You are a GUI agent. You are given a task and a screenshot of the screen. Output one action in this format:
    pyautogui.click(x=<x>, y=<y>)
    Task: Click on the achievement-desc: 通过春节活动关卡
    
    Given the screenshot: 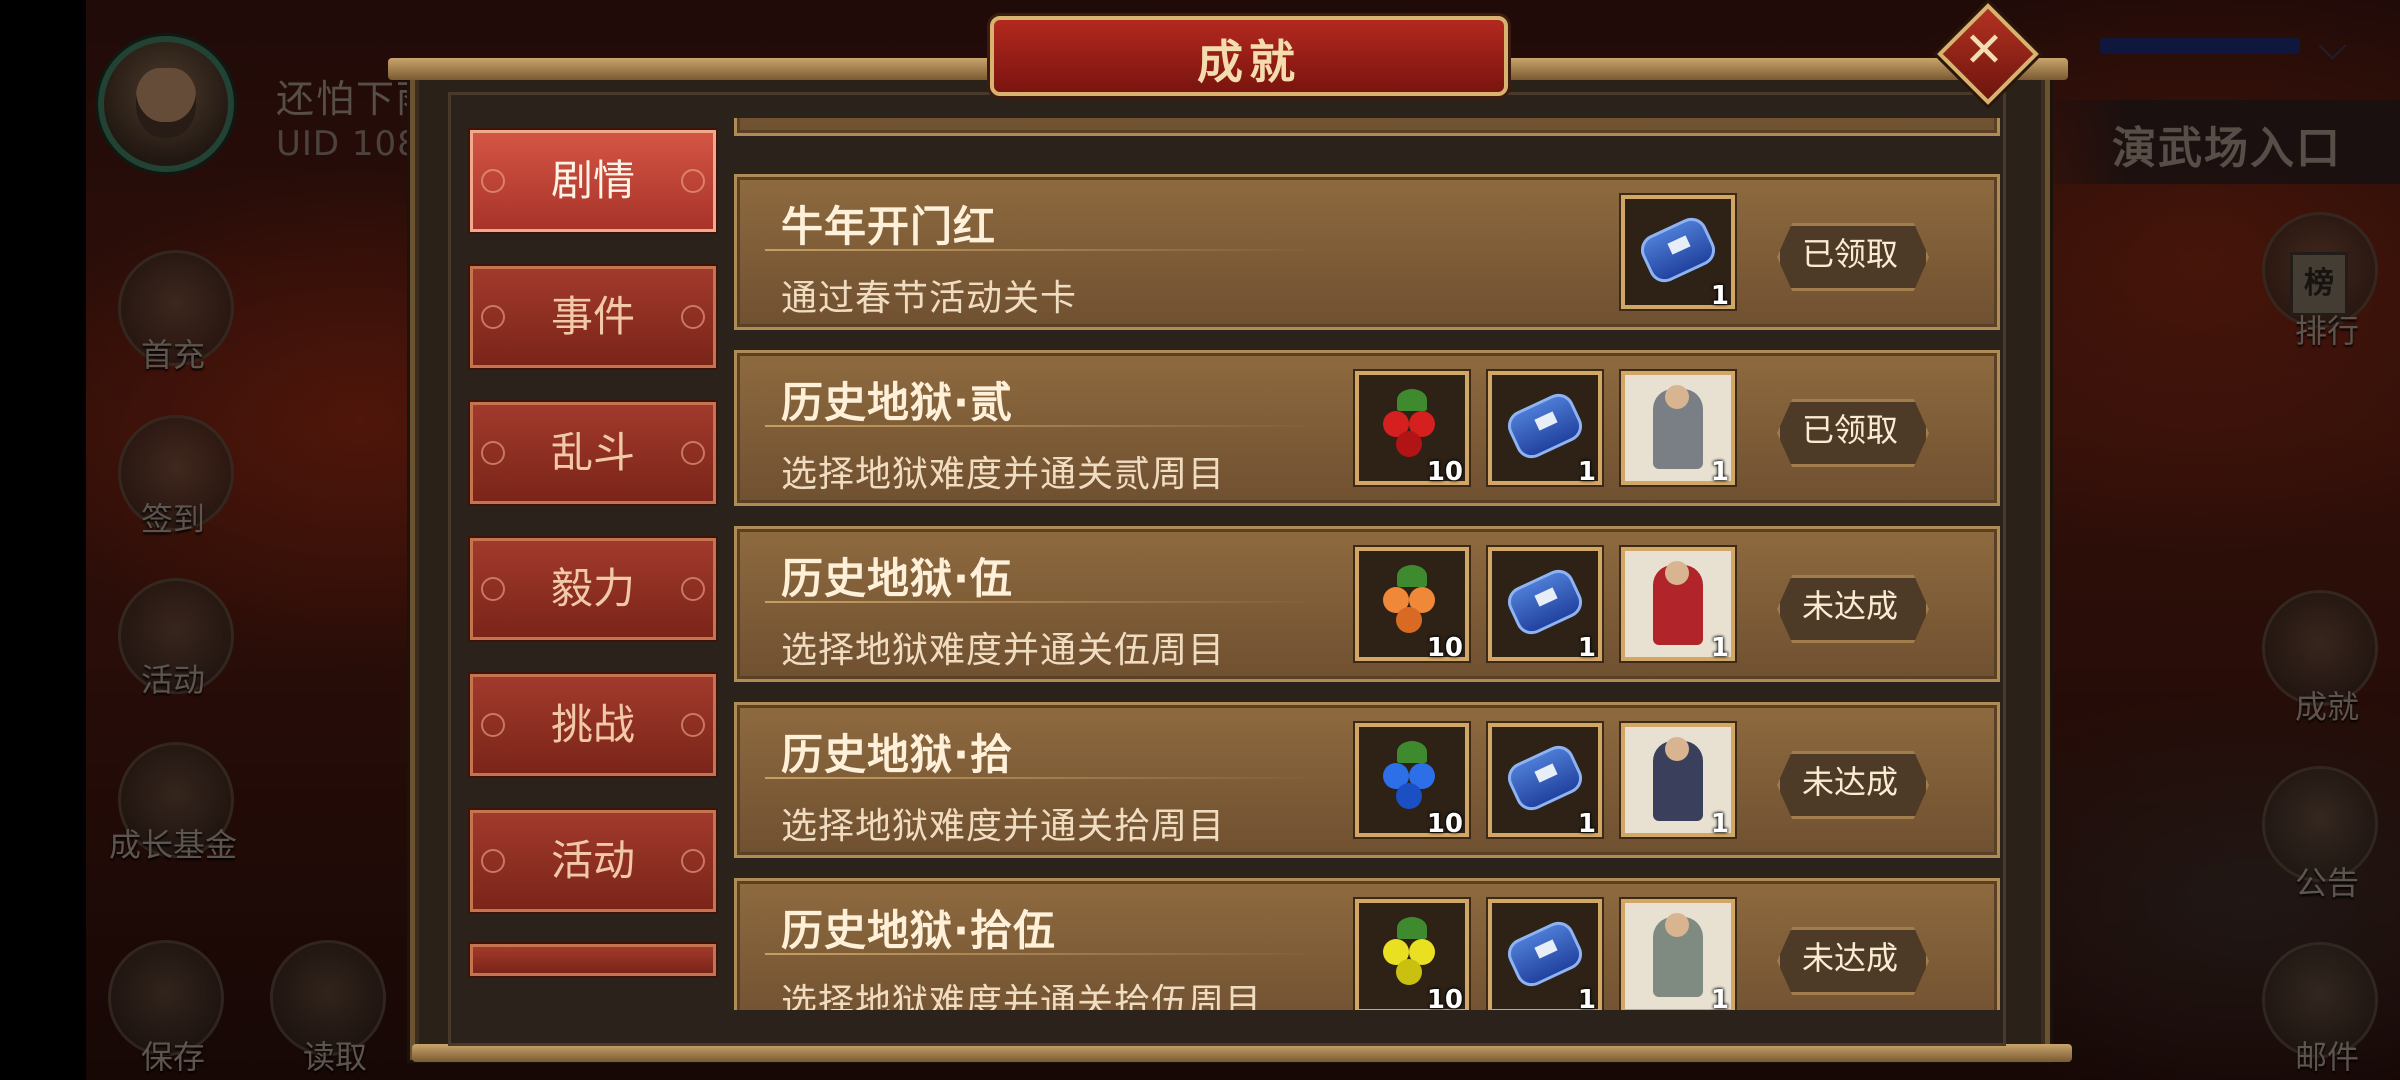 What is the action you would take?
    pyautogui.click(x=929, y=298)
    